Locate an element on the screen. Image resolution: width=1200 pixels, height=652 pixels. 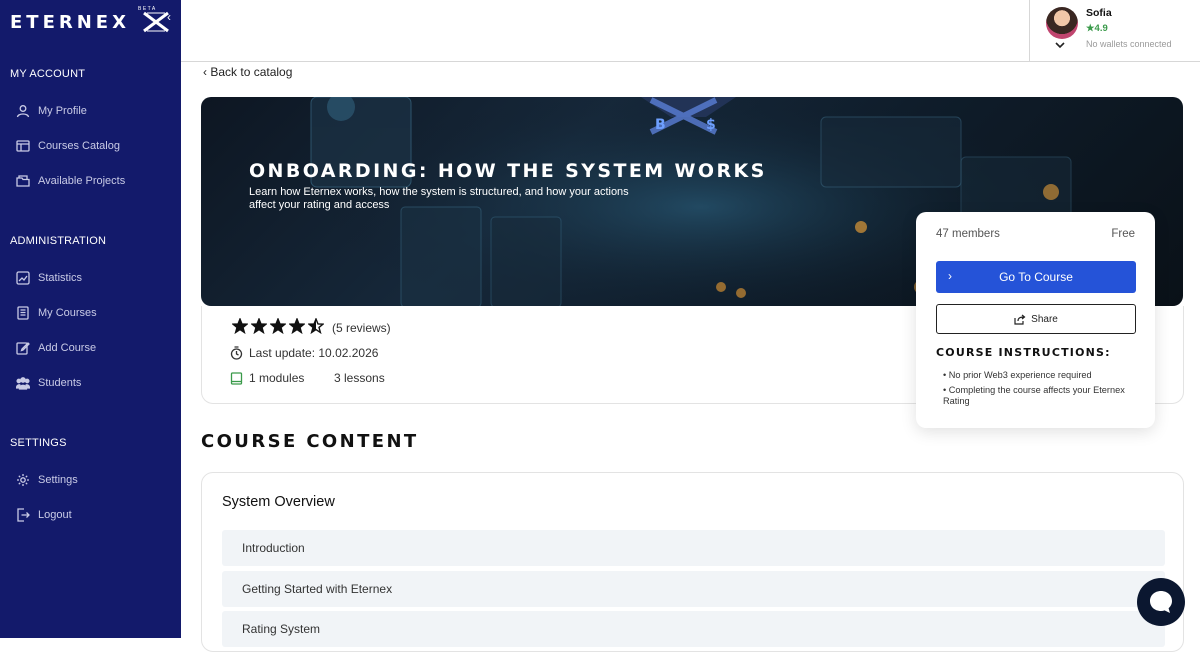
sidebar-item-my-courses: My Courses is located at coordinates (56, 313).